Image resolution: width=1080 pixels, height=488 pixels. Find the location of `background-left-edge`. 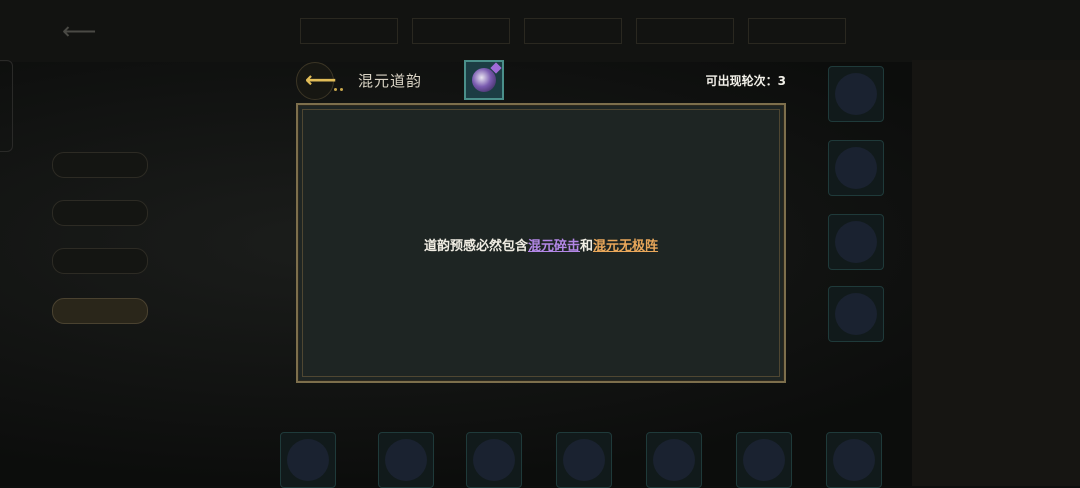

background-left-edge is located at coordinates (6, 106).